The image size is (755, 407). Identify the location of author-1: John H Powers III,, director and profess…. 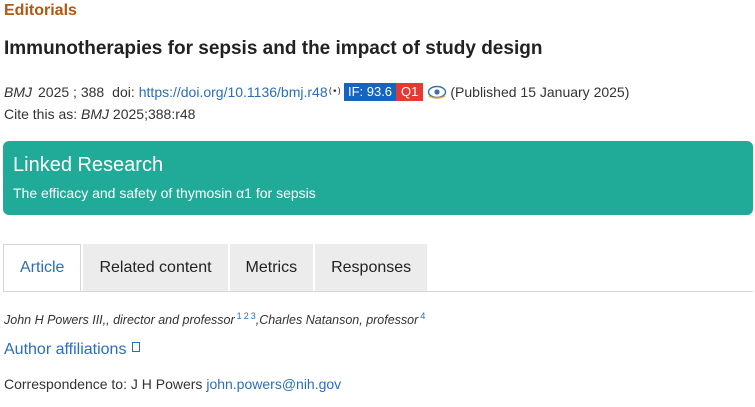
(119, 320).